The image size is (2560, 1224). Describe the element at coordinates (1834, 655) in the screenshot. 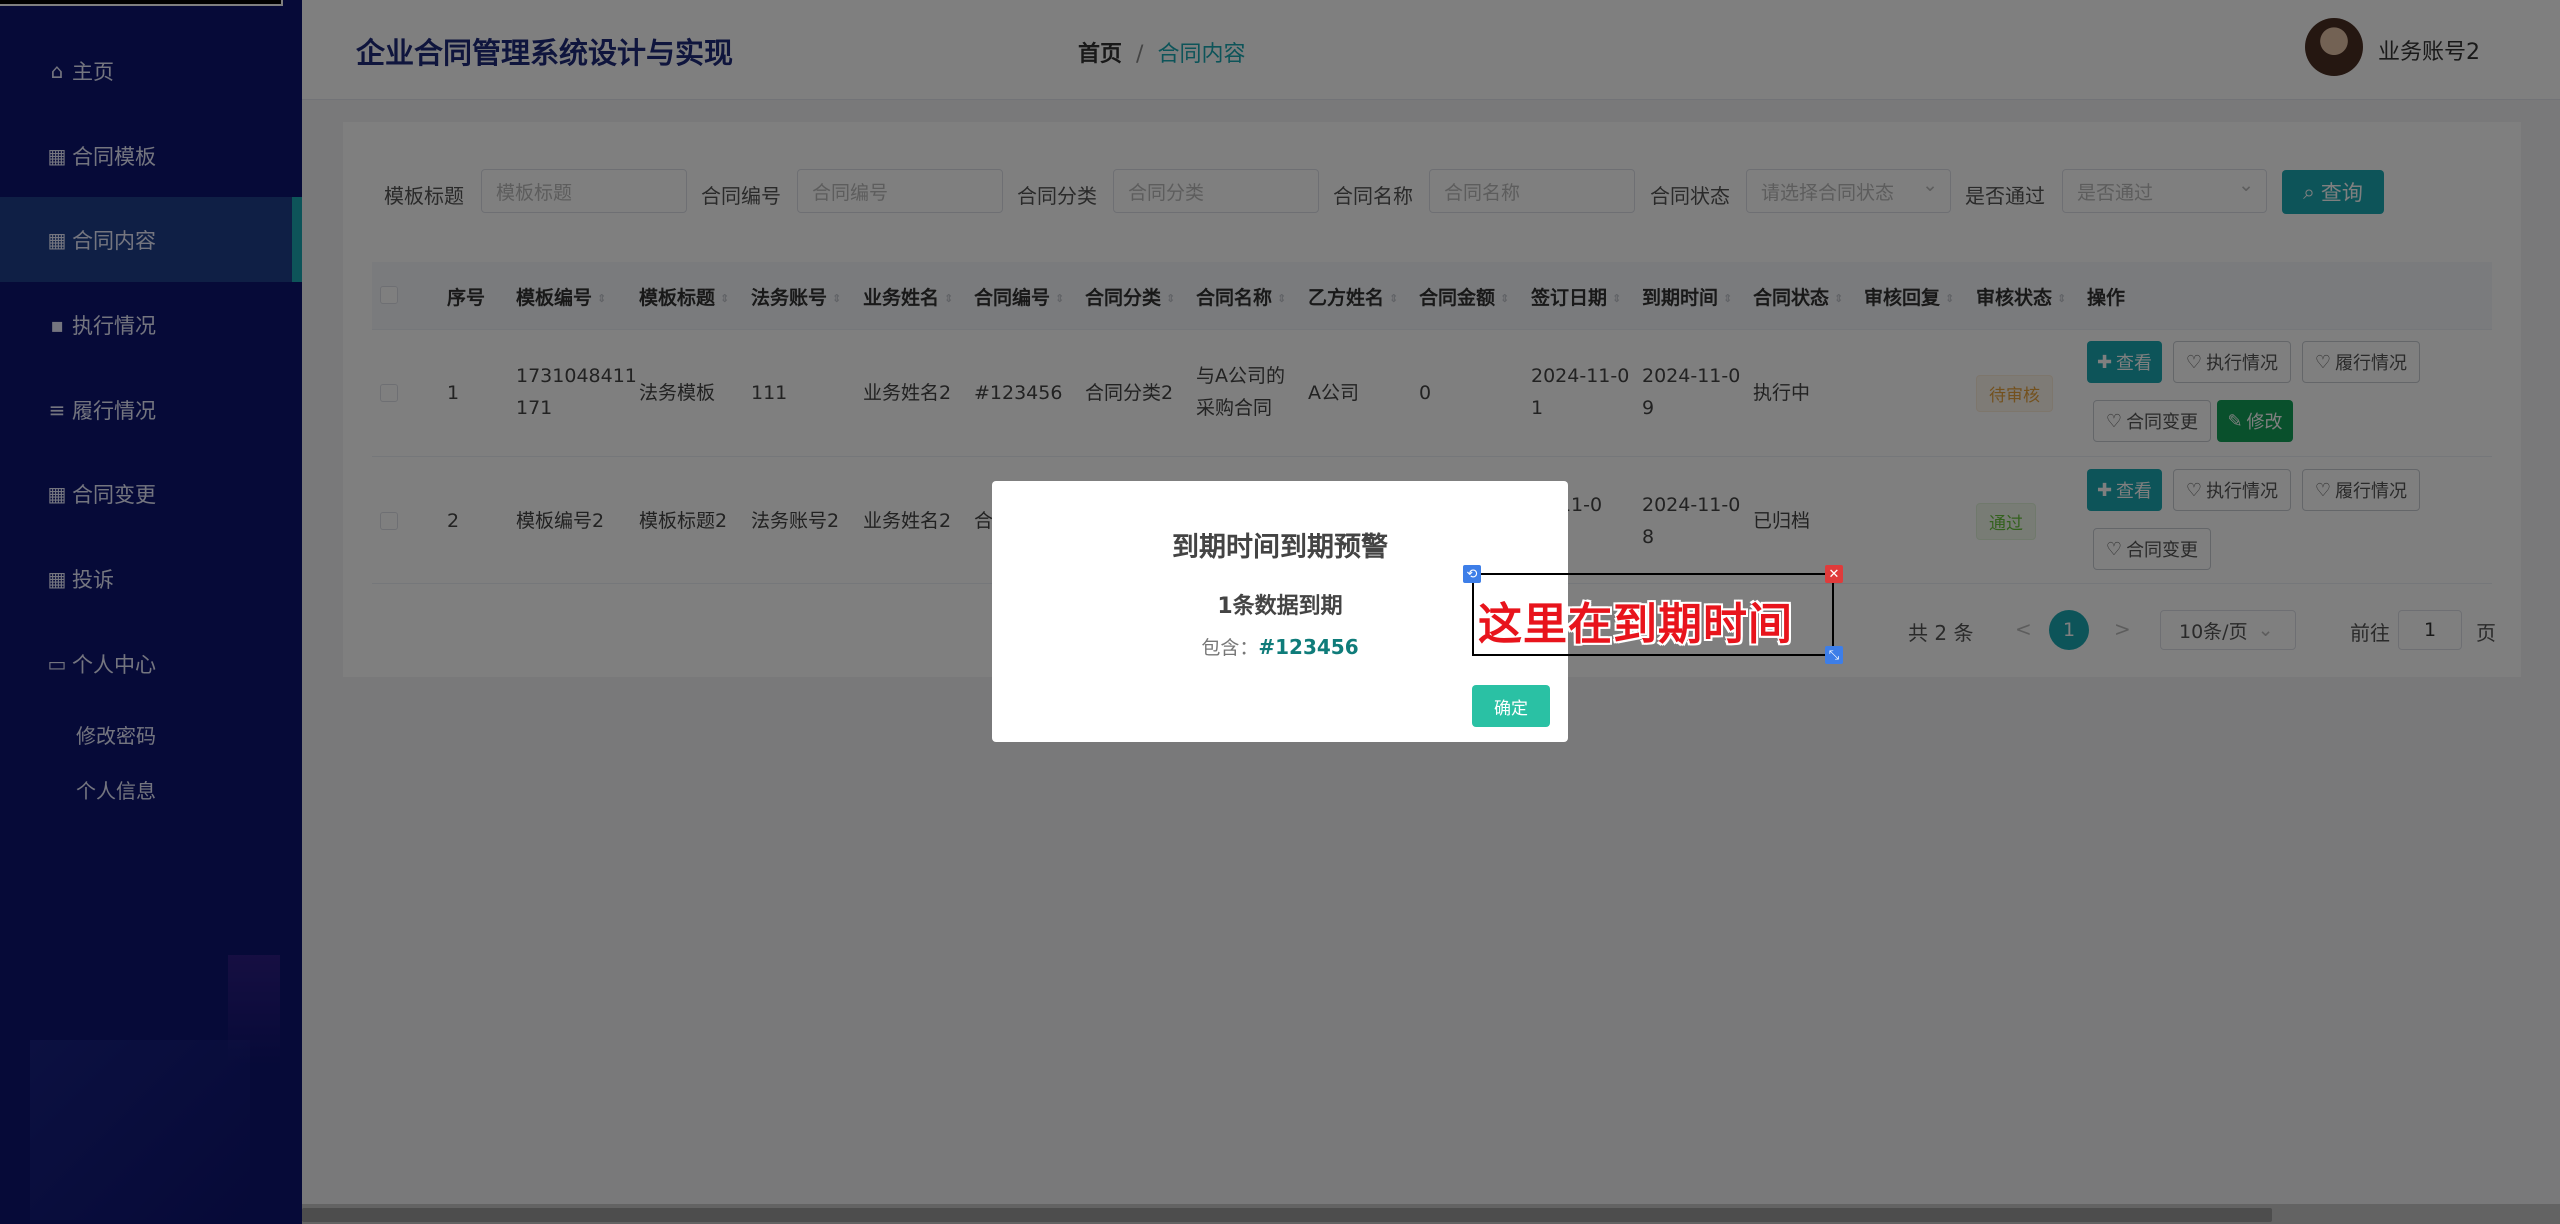

I see `resize-icon: ⤡` at that location.